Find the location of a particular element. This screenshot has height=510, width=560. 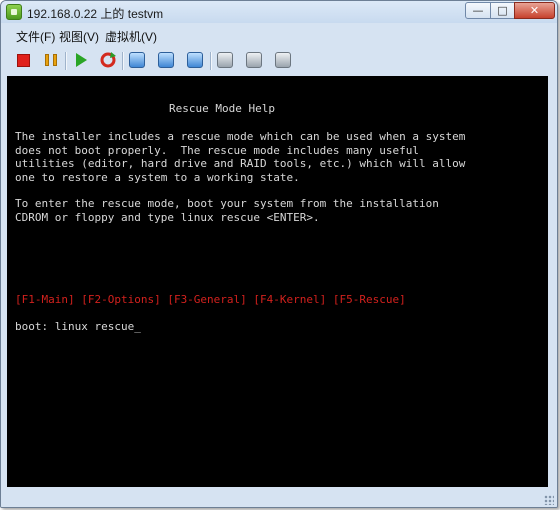

cd-icon is located at coordinates (225, 60).